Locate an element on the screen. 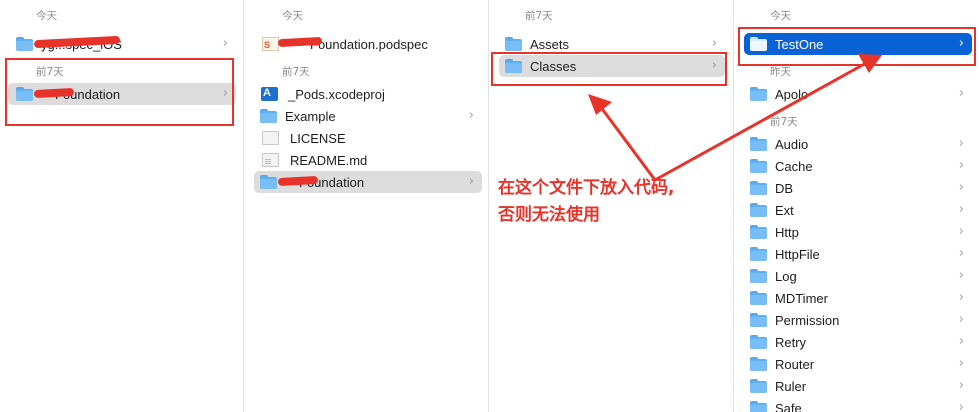  annotation-arrows is located at coordinates (735, 118).